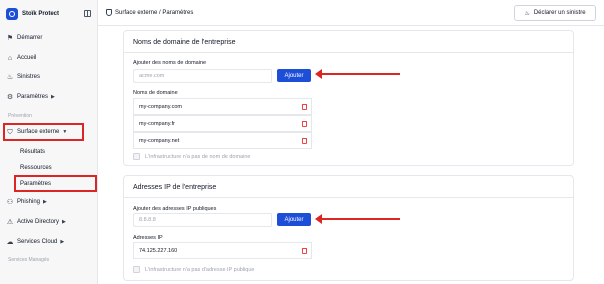  What do you see at coordinates (43, 132) in the screenshot?
I see `highlight-box-surface` at bounding box center [43, 132].